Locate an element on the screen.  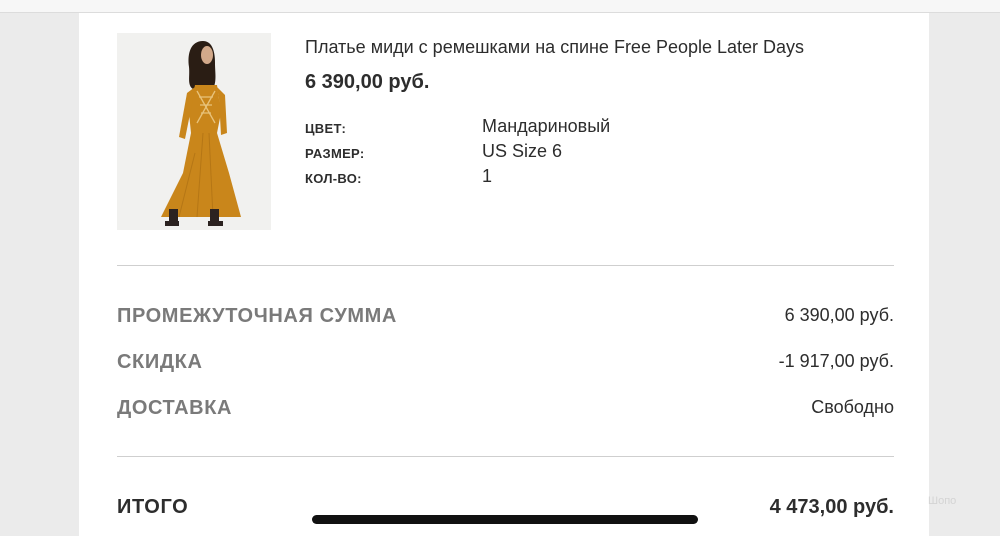
attribute-label-quantity: КОЛ-ВО: is located at coordinates (333, 178).